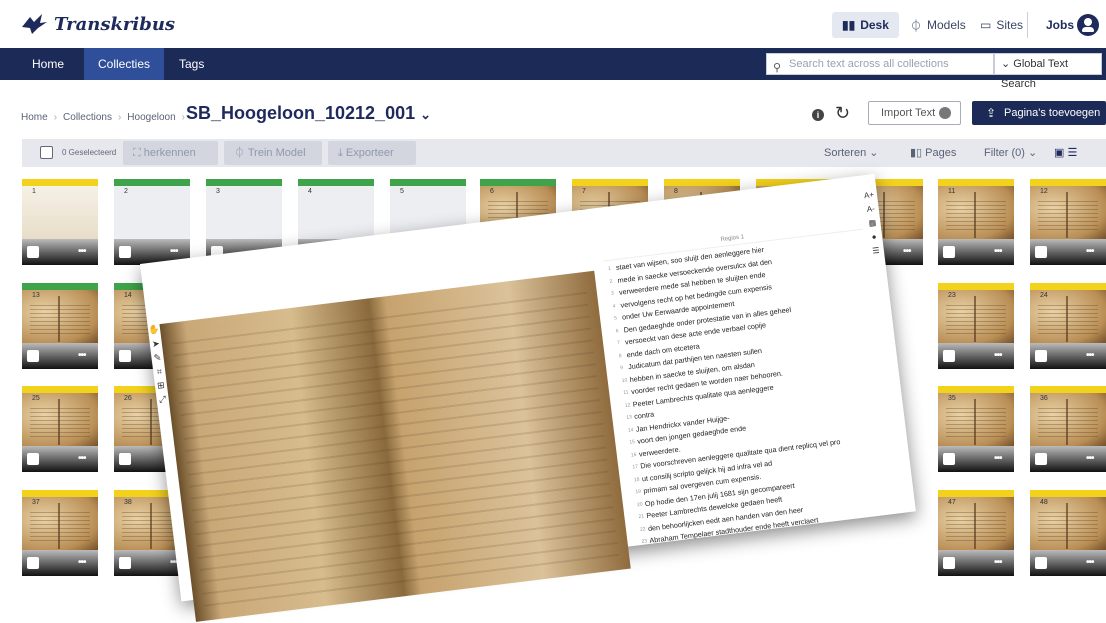  I want to click on page-thumbnail: 47 •••, so click(976, 533).